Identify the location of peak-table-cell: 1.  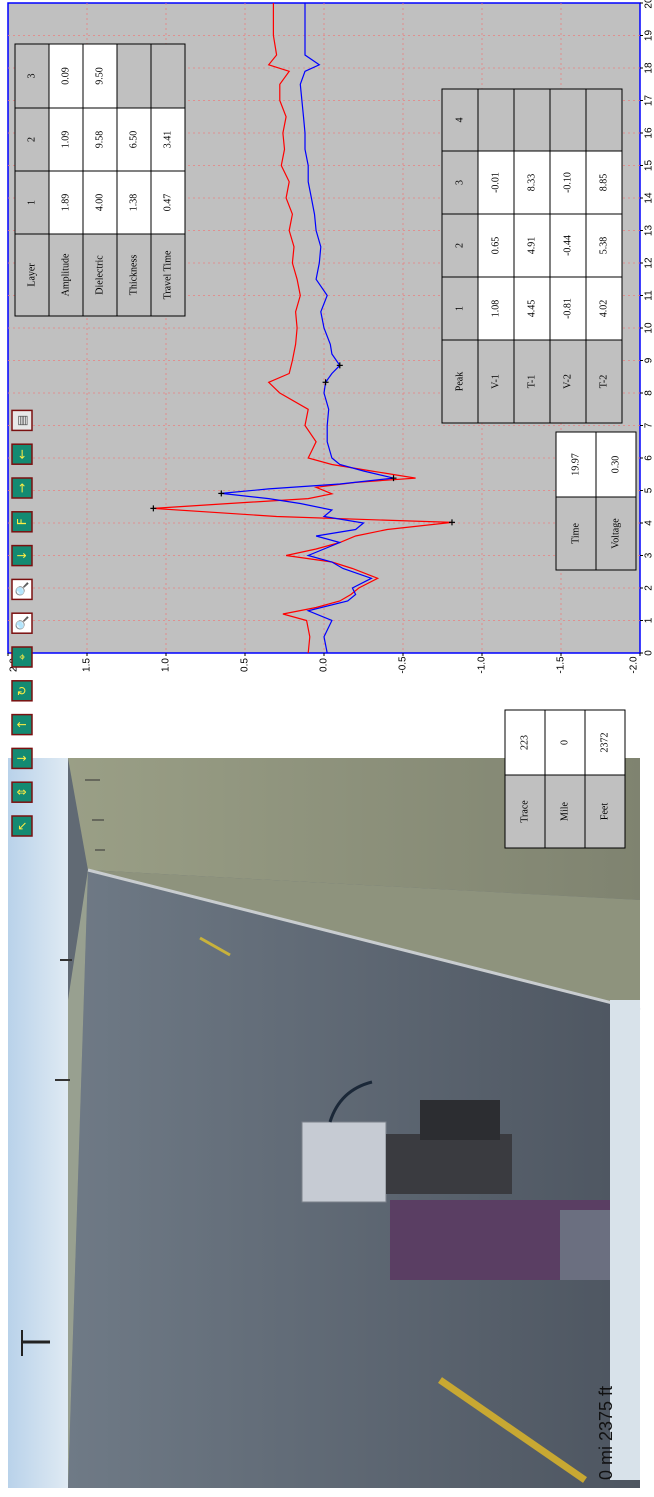
(460, 308).